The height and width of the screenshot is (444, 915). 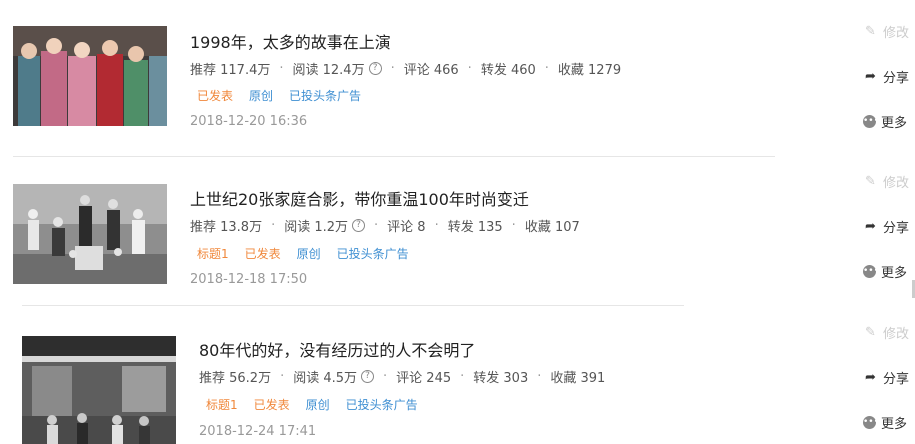 I want to click on article-tags: 已发表 原创 已投头条广告, so click(x=279, y=95).